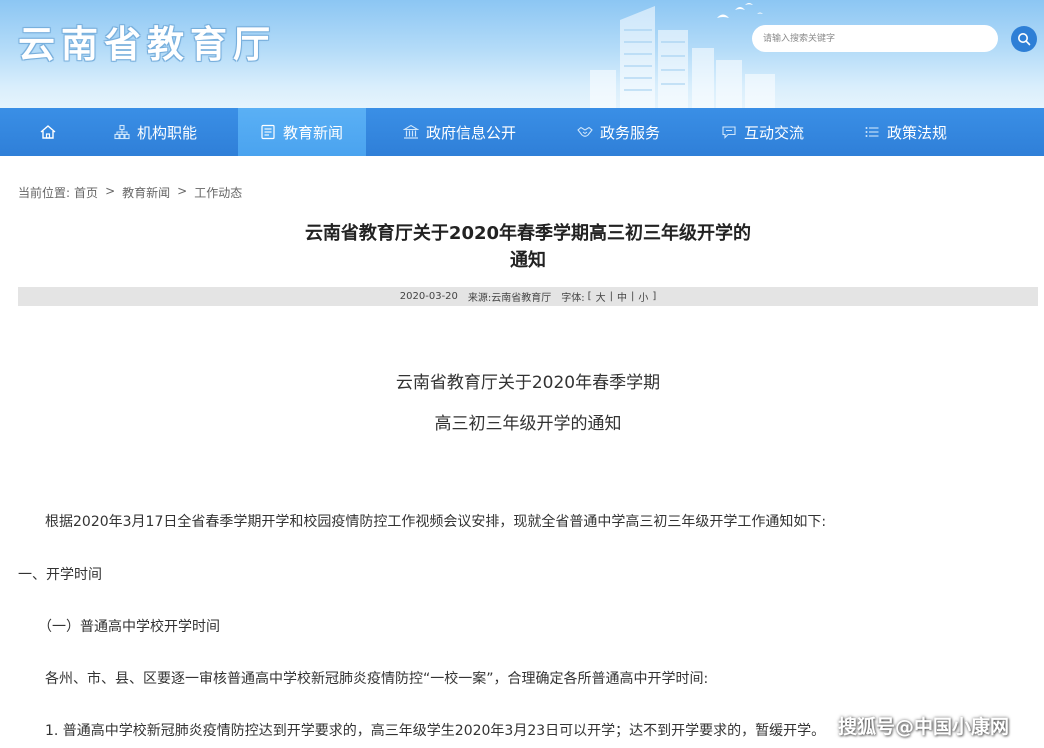 This screenshot has height=748, width=1044. I want to click on font-size-large-button: 大, so click(601, 296).